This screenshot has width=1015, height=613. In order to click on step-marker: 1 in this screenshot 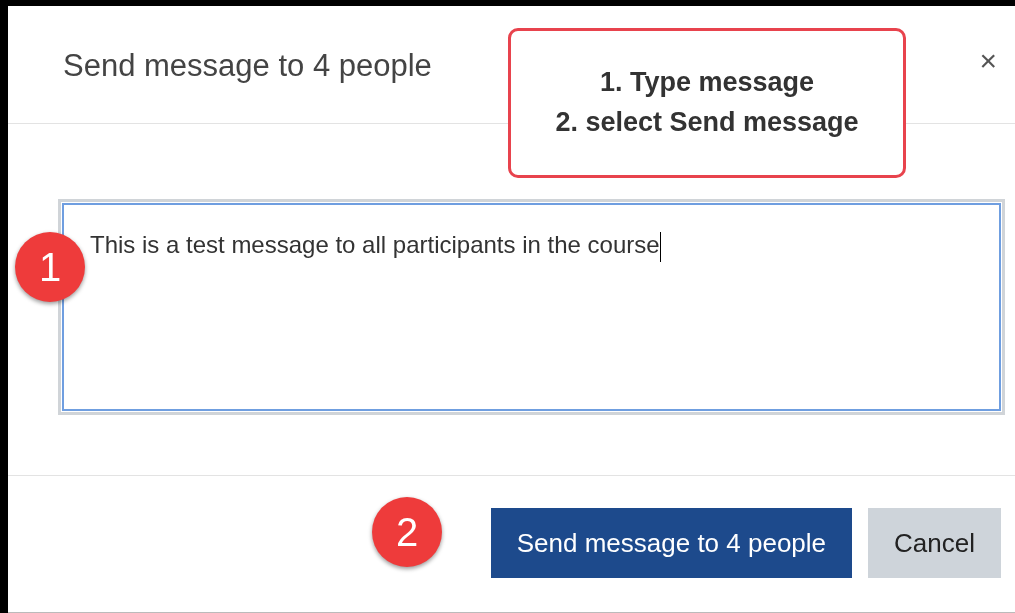, I will do `click(50, 267)`.